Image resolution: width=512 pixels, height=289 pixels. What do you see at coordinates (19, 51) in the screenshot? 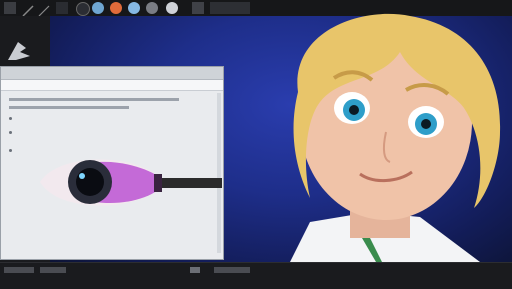
I see `logo-icon` at bounding box center [19, 51].